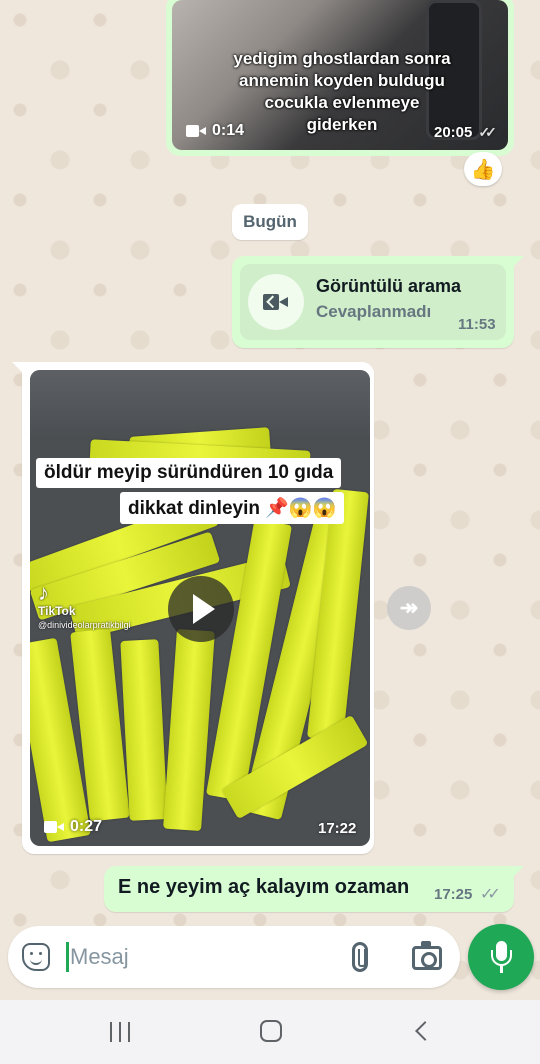 This screenshot has width=540, height=1064. What do you see at coordinates (360, 957) in the screenshot?
I see `paperclip-icon` at bounding box center [360, 957].